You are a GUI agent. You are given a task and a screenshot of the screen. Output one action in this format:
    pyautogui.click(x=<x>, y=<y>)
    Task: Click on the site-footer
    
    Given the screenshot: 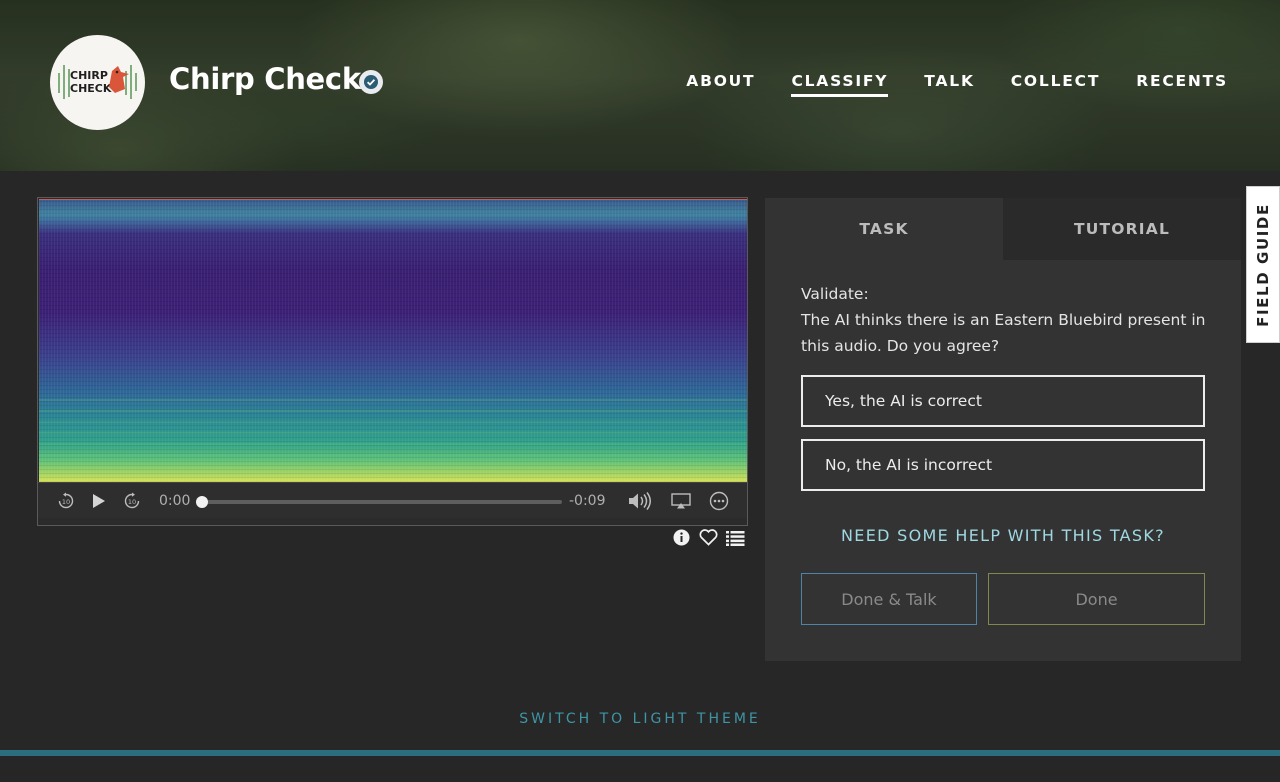 What is the action you would take?
    pyautogui.click(x=640, y=769)
    